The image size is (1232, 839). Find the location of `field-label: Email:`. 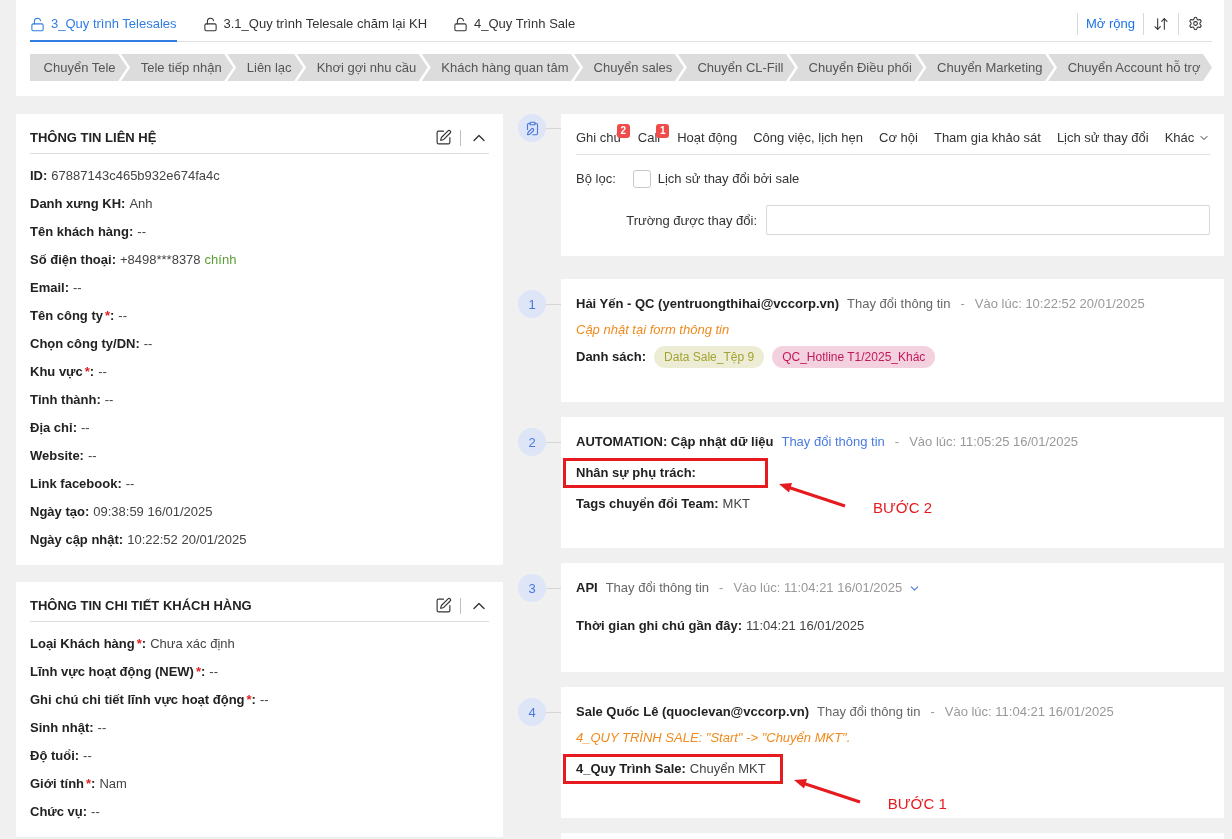

field-label: Email: is located at coordinates (50, 288).